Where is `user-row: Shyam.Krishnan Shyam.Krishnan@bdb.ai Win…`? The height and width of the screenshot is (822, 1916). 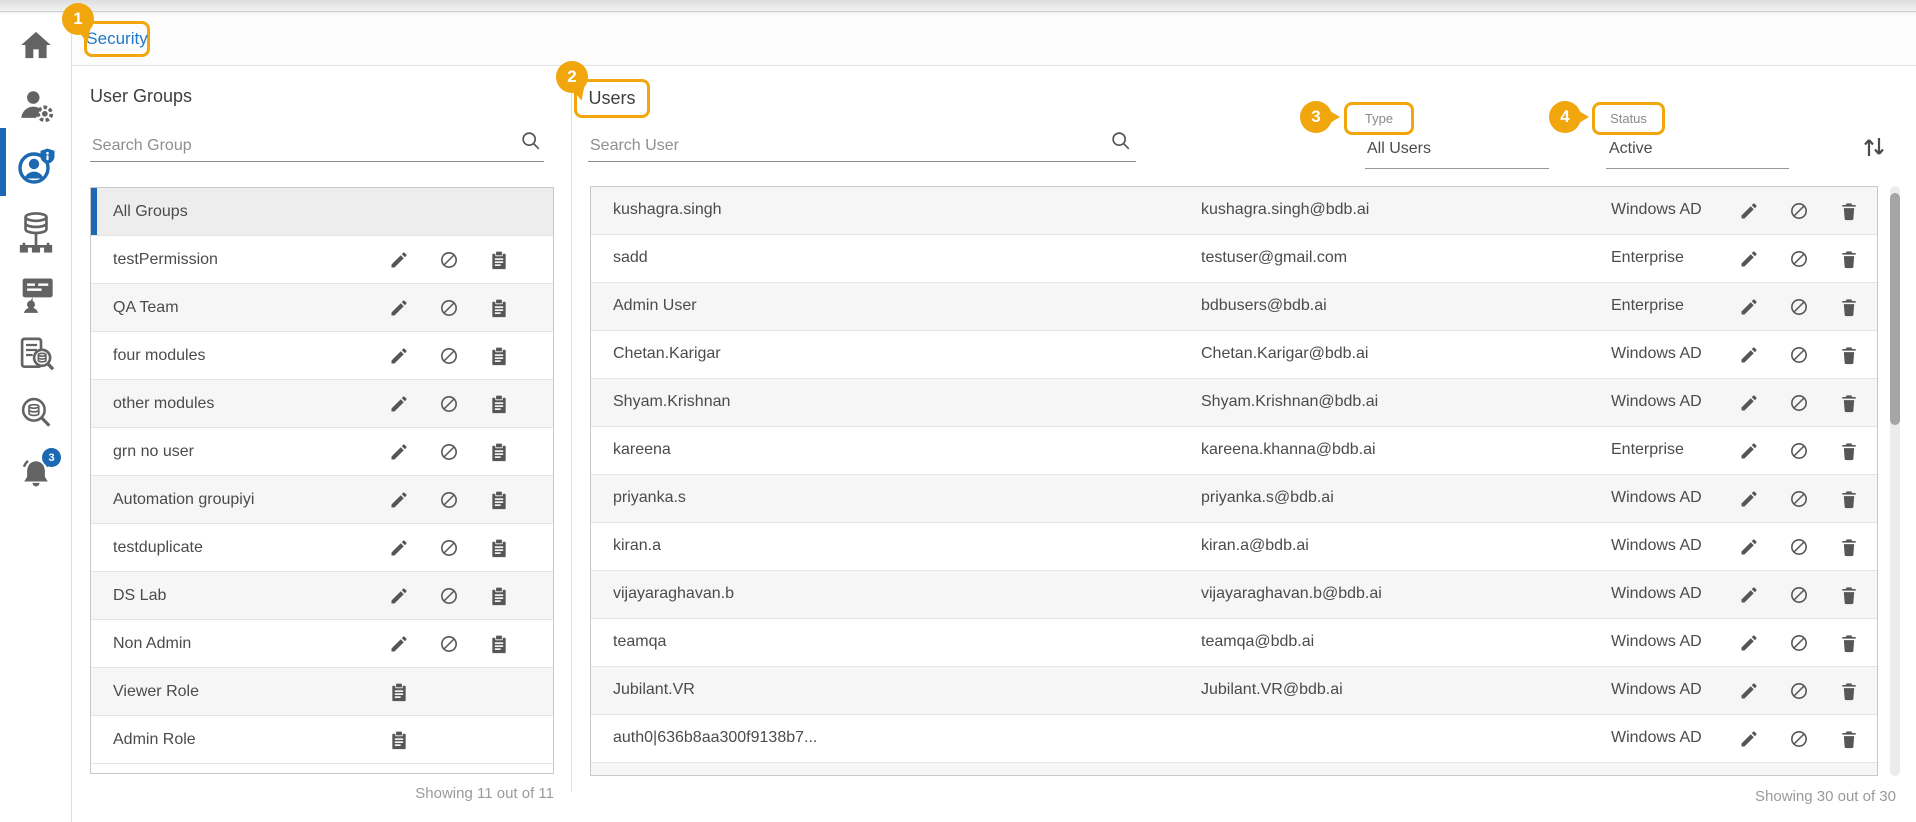
user-row: Shyam.Krishnan Shyam.Krishnan@bdb.ai Win… is located at coordinates (1234, 403).